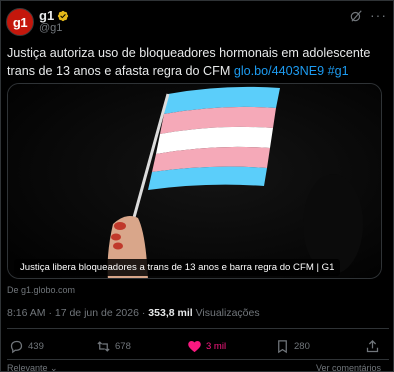  Describe the element at coordinates (26, 313) in the screenshot. I see `tweet-time: 8:16 AM` at that location.